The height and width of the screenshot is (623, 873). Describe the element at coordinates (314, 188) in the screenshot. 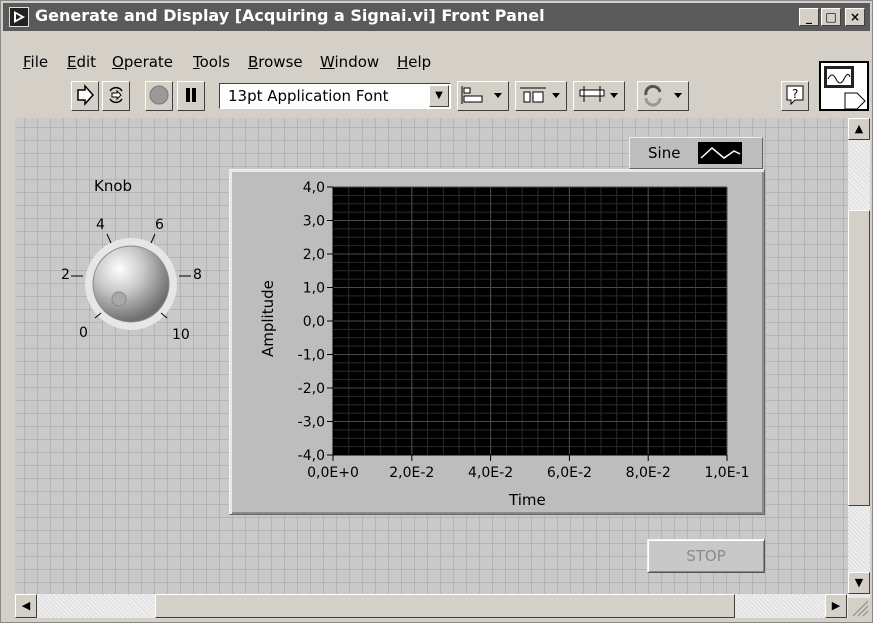

I see `y-tick-label: 4,0` at that location.